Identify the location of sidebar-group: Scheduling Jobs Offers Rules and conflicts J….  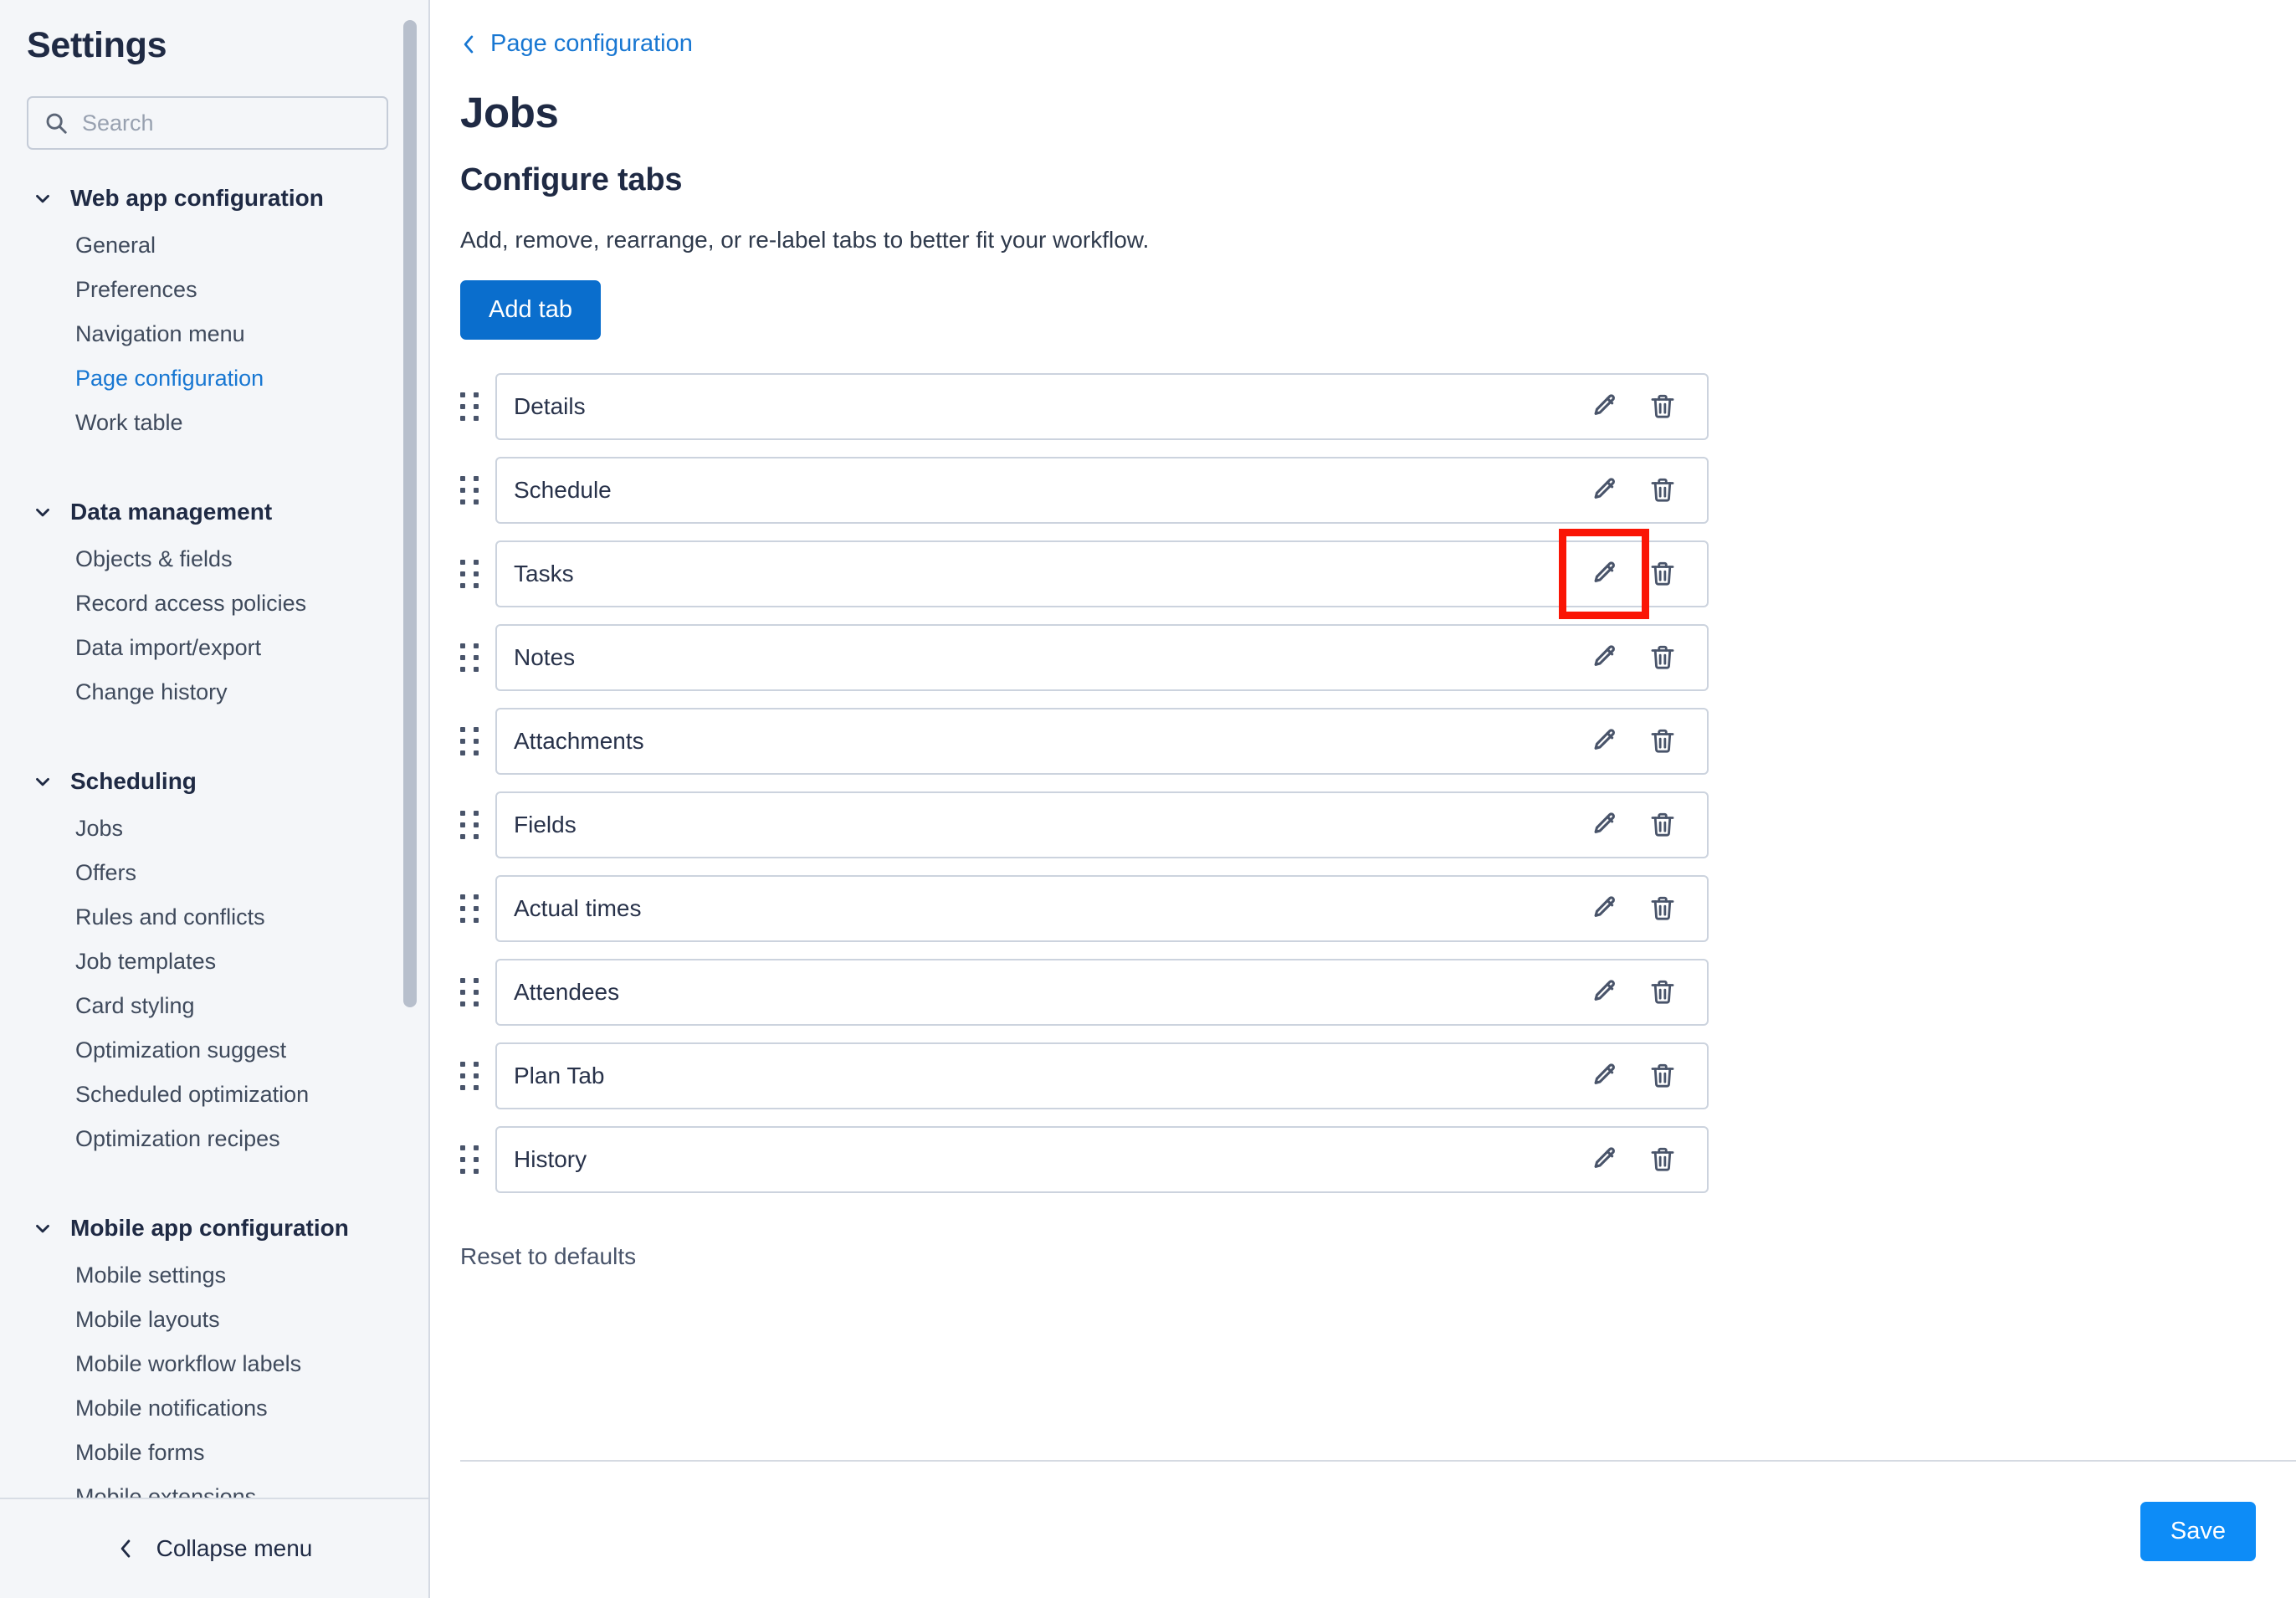
(214, 958).